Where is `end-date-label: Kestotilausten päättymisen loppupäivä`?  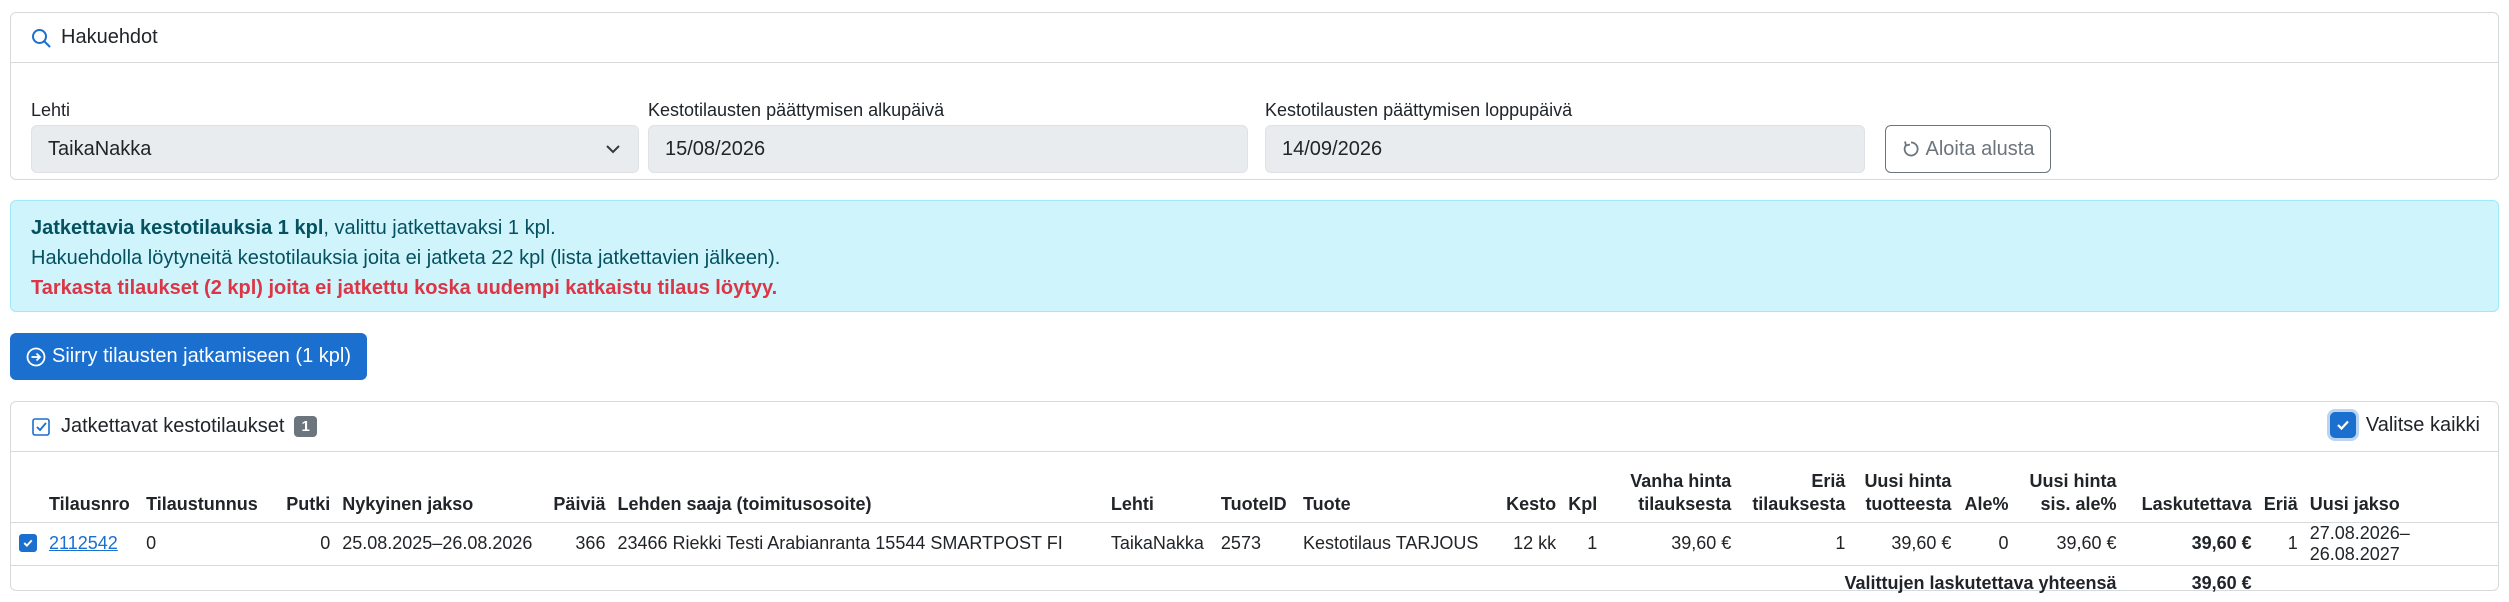 end-date-label: Kestotilausten päättymisen loppupäivä is located at coordinates (1419, 110).